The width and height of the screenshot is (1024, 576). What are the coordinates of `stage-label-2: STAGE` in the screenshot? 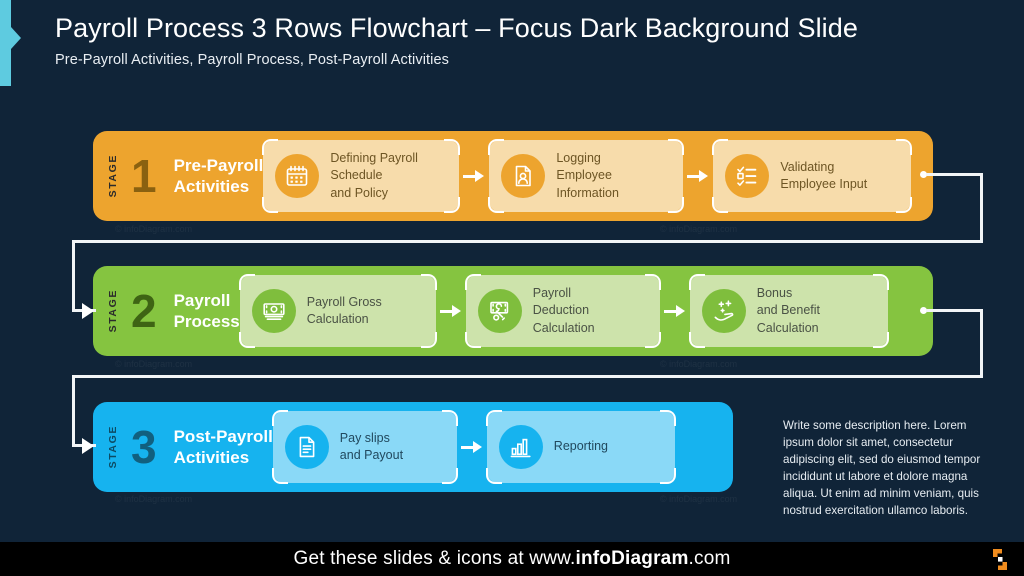 It's located at (113, 311).